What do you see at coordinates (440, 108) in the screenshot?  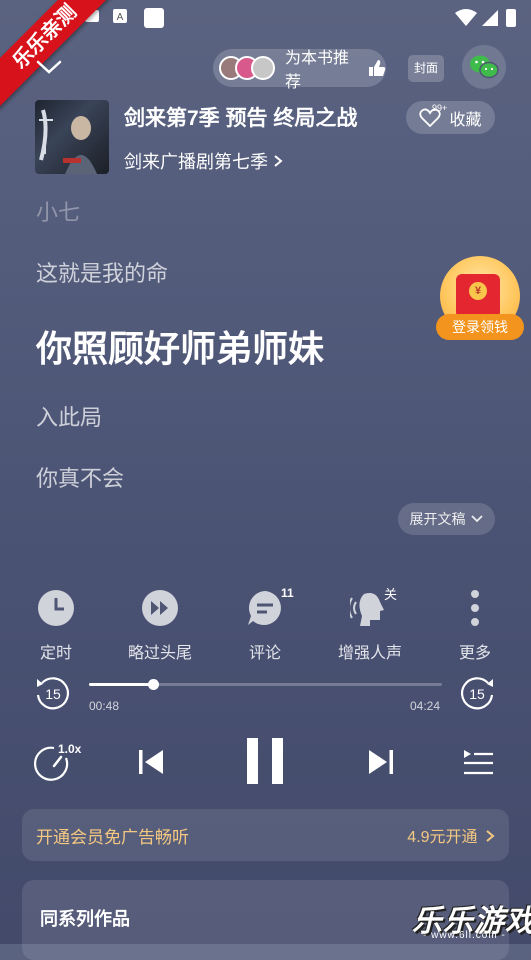 I see `favorite-count: 99+` at bounding box center [440, 108].